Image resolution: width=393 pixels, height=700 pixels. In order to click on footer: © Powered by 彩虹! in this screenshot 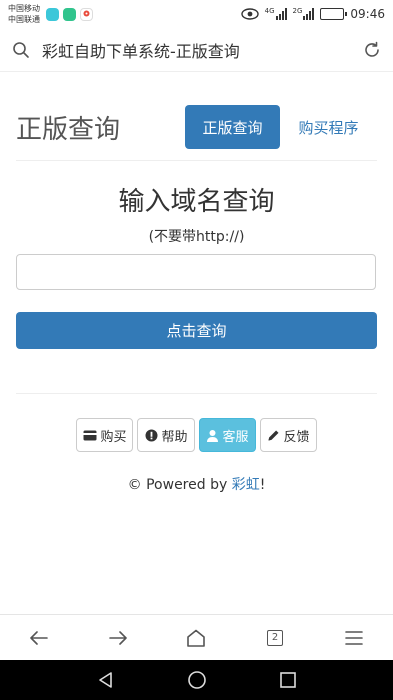, I will do `click(196, 484)`.